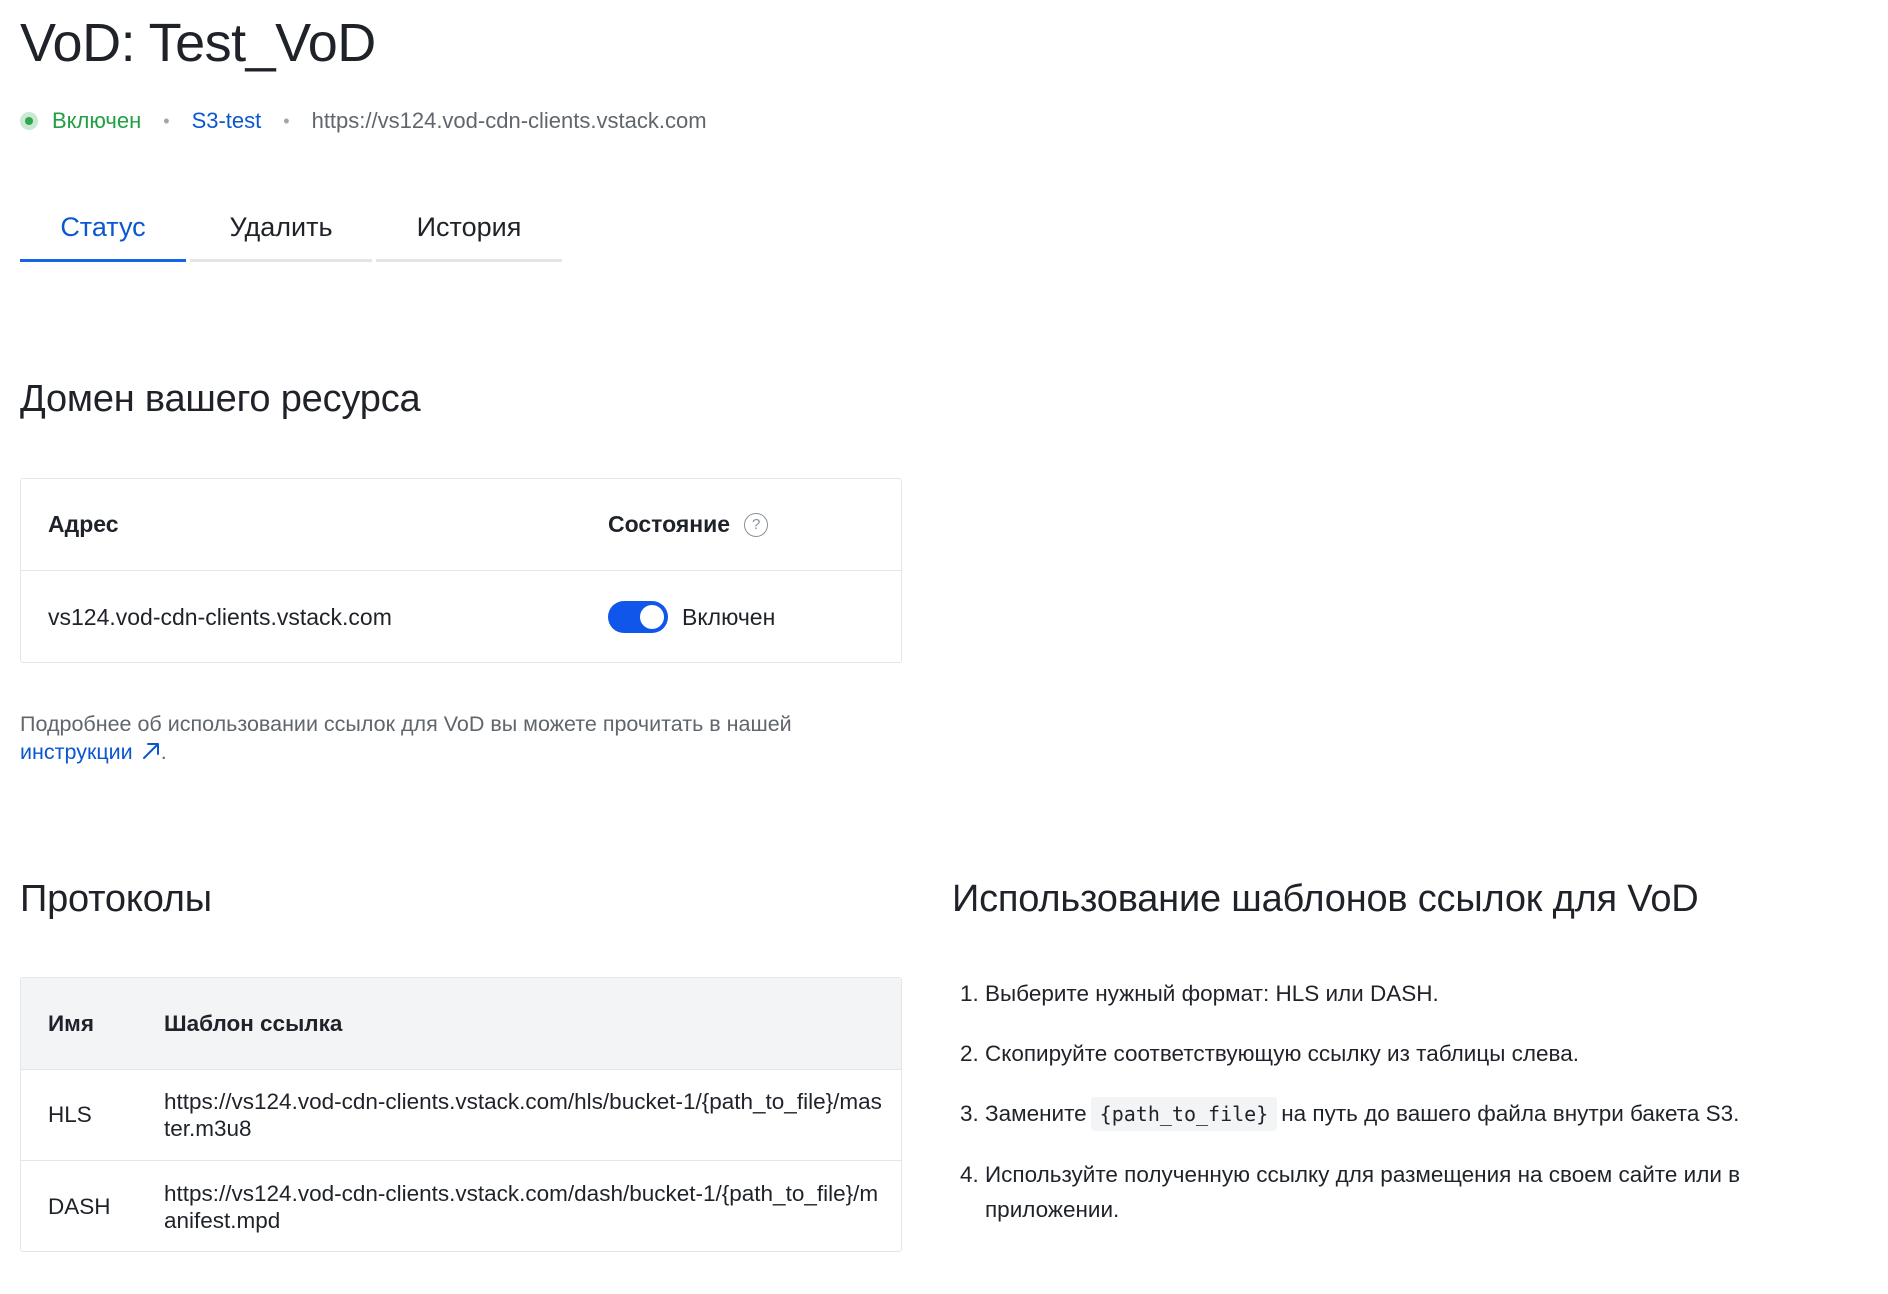  Describe the element at coordinates (461, 525) in the screenshot. I see `table-header-row: Адрес Состояние ?` at that location.